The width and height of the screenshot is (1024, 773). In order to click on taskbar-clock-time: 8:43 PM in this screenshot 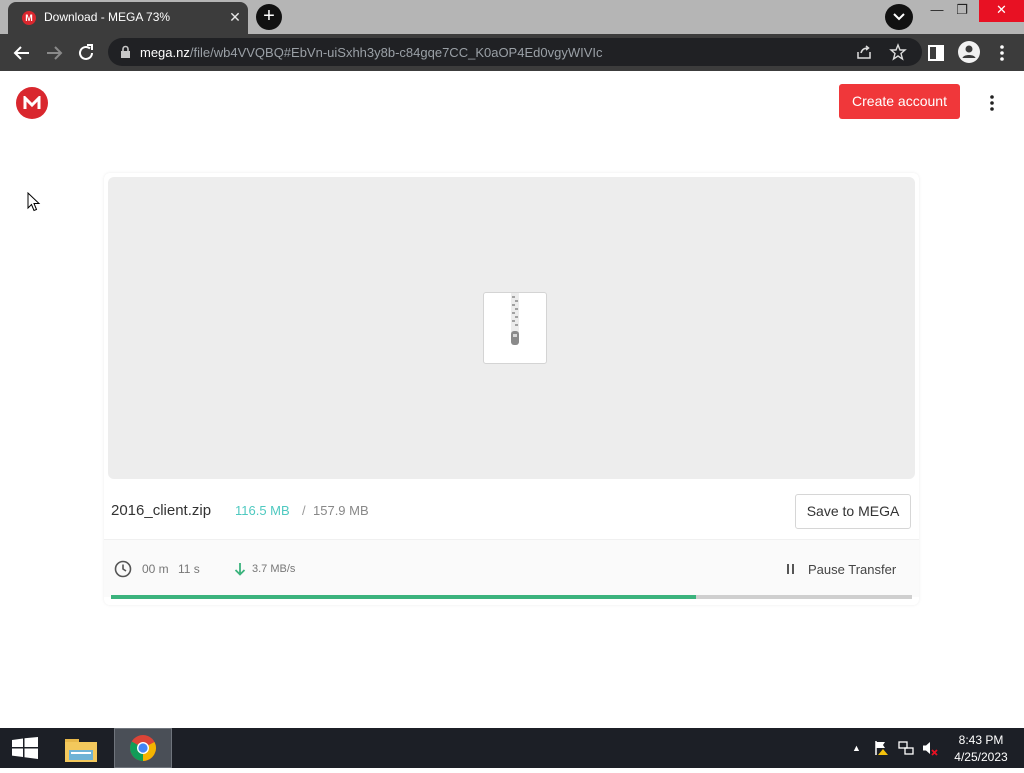, I will do `click(981, 740)`.